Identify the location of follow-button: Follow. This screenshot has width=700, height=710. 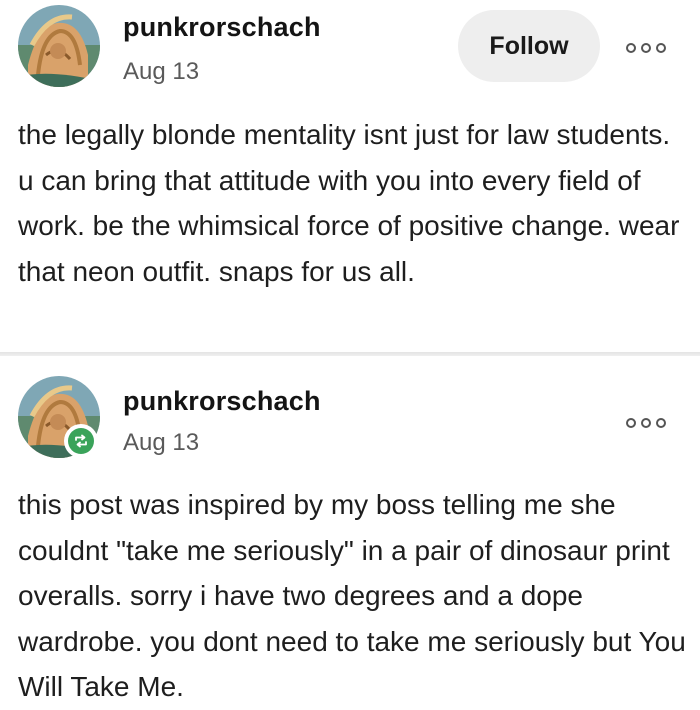
(529, 46).